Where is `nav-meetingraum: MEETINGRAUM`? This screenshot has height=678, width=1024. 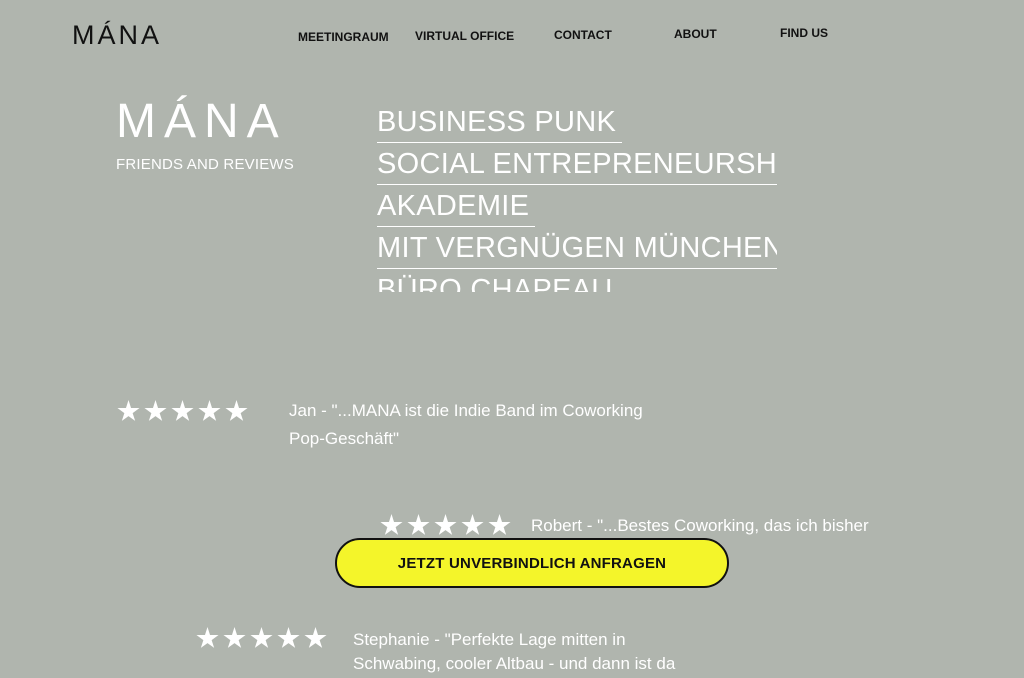
nav-meetingraum: MEETINGRAUM is located at coordinates (343, 37).